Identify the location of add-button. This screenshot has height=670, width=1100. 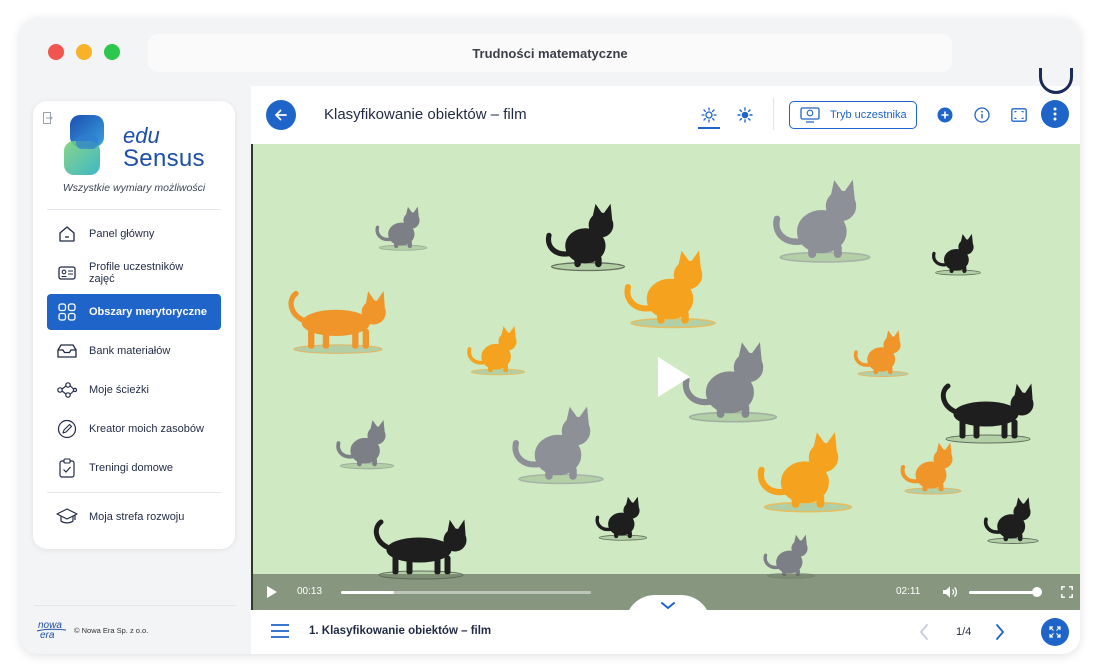
(945, 115).